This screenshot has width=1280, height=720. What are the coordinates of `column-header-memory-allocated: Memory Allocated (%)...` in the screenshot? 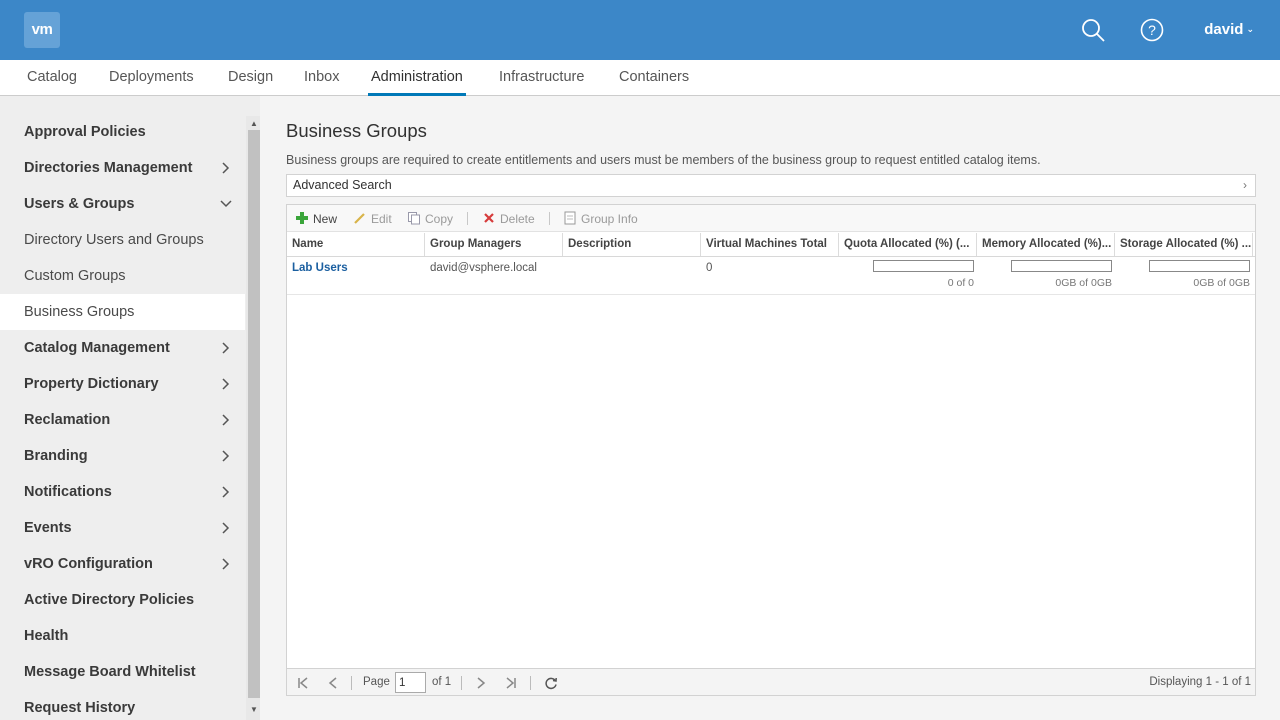 It's located at (1046, 244).